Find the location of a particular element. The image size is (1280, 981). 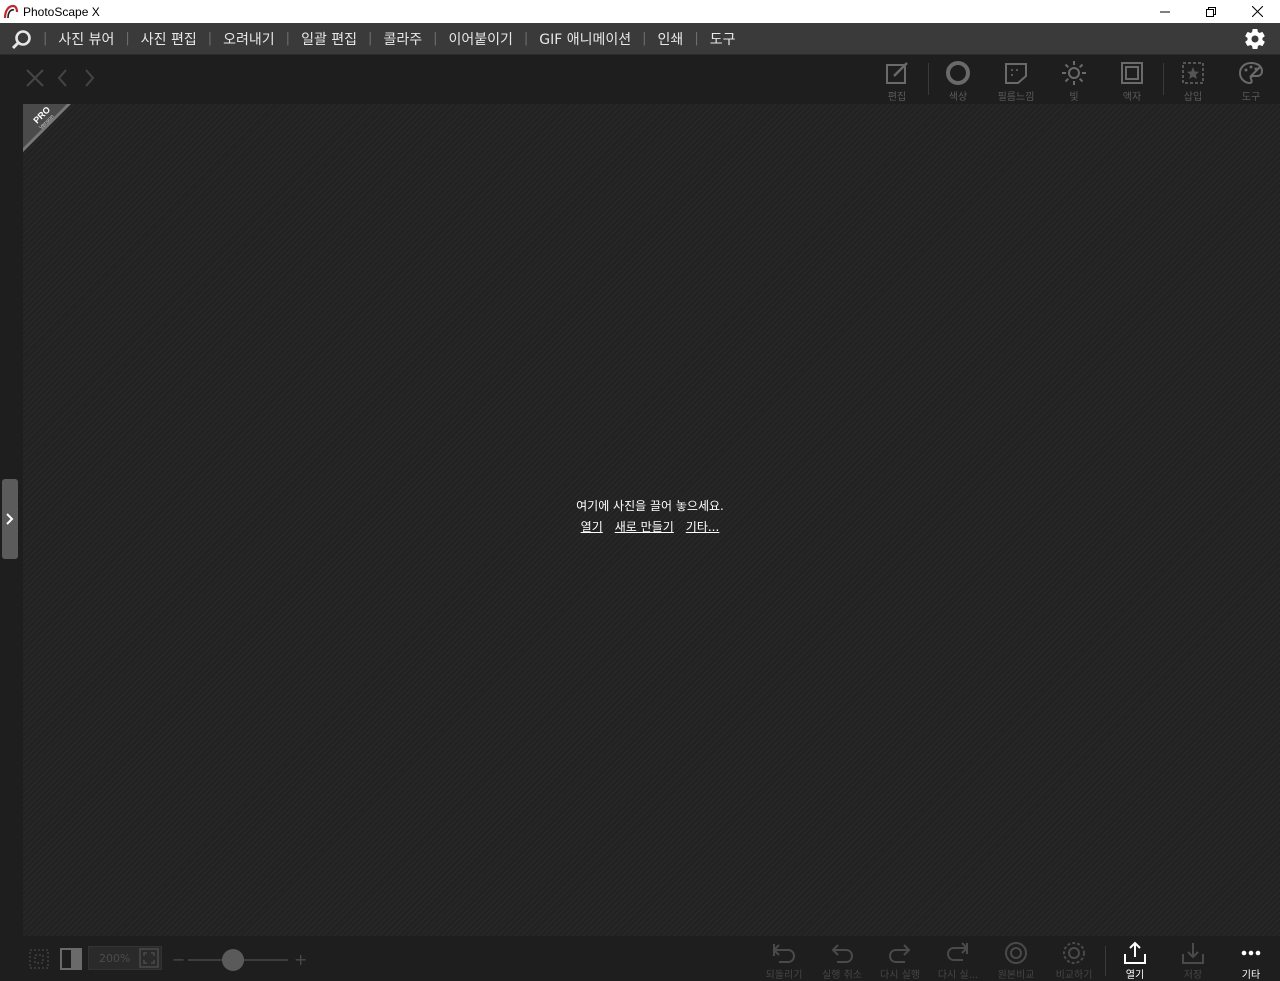

download-save-icon is located at coordinates (1193, 953).